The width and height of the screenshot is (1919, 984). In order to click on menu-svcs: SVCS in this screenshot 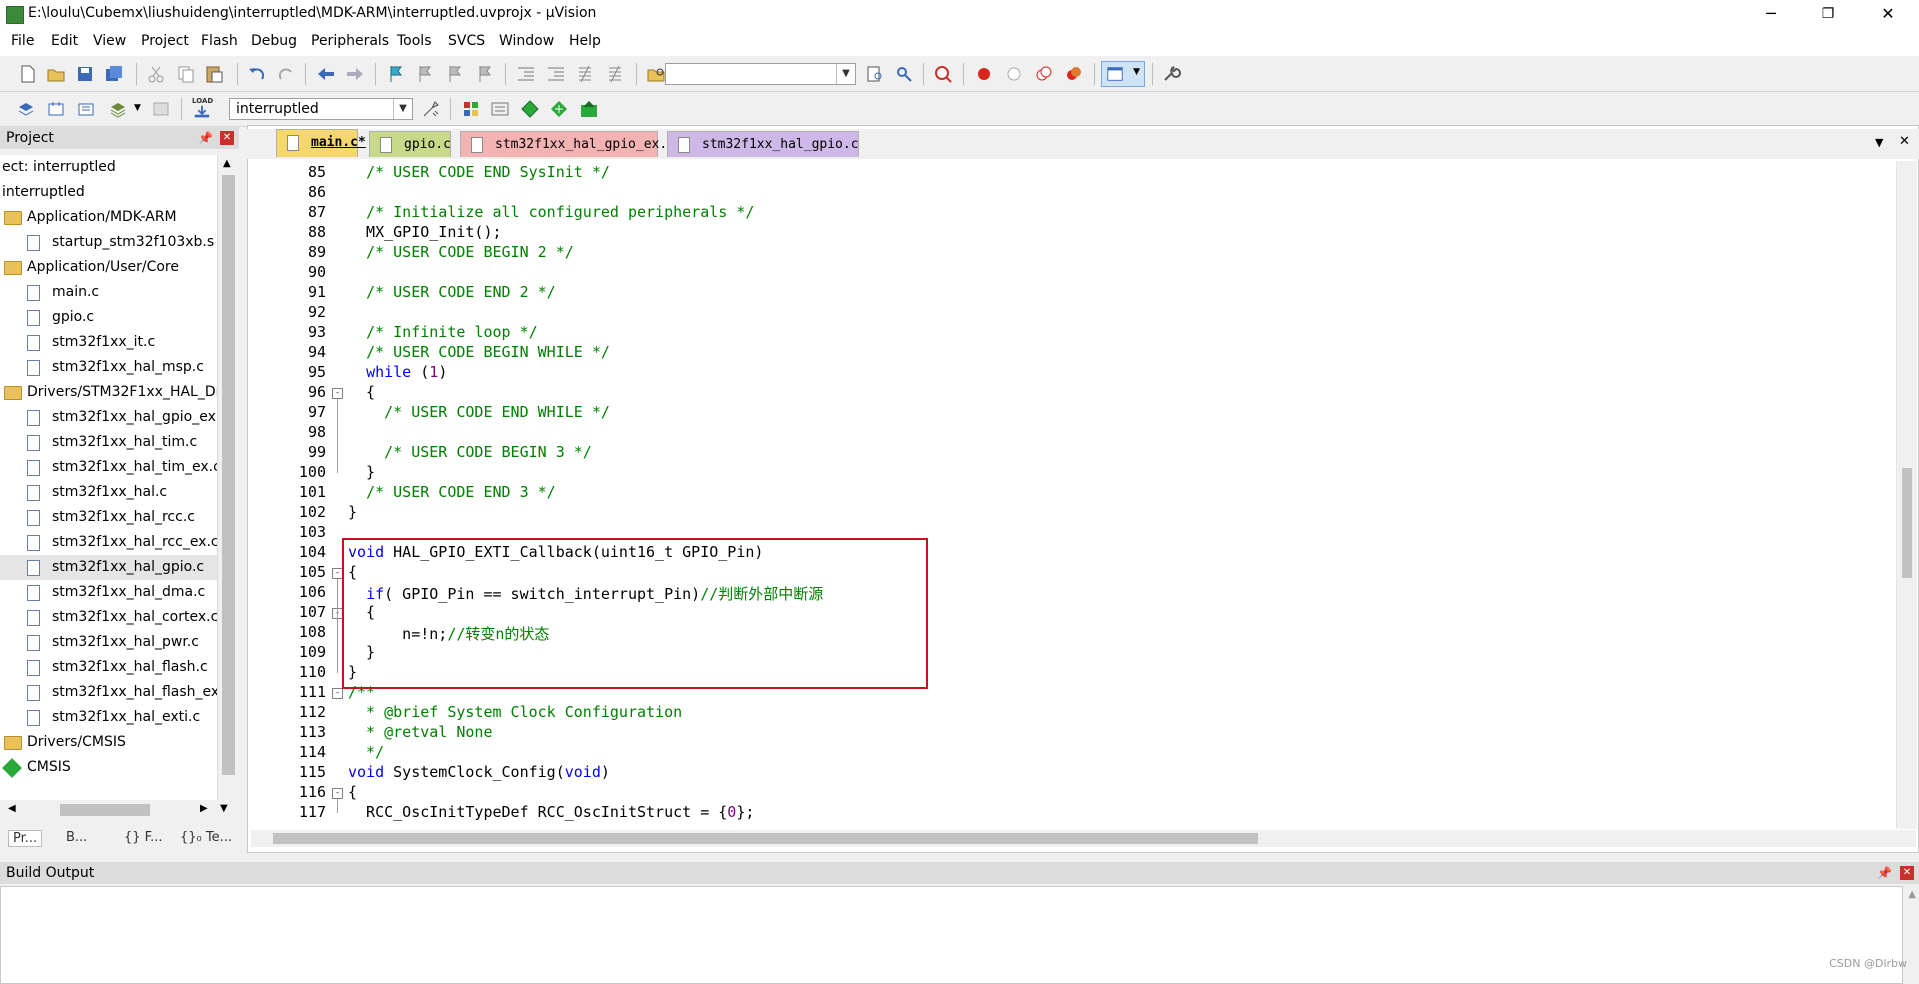, I will do `click(466, 41)`.